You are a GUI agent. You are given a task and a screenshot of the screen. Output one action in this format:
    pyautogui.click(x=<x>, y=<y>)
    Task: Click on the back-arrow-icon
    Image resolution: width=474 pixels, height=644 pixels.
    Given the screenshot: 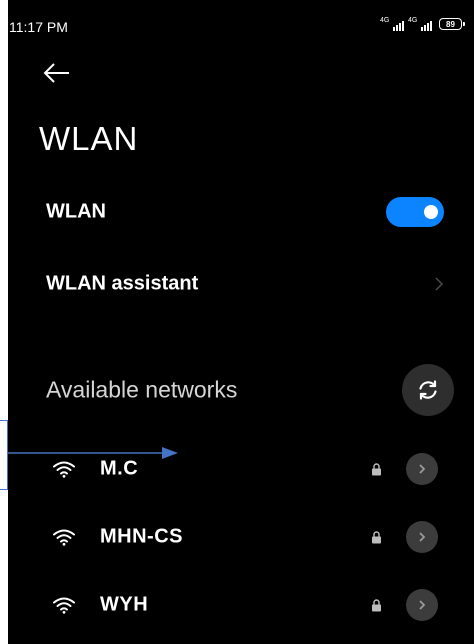 What is the action you would take?
    pyautogui.click(x=56, y=73)
    